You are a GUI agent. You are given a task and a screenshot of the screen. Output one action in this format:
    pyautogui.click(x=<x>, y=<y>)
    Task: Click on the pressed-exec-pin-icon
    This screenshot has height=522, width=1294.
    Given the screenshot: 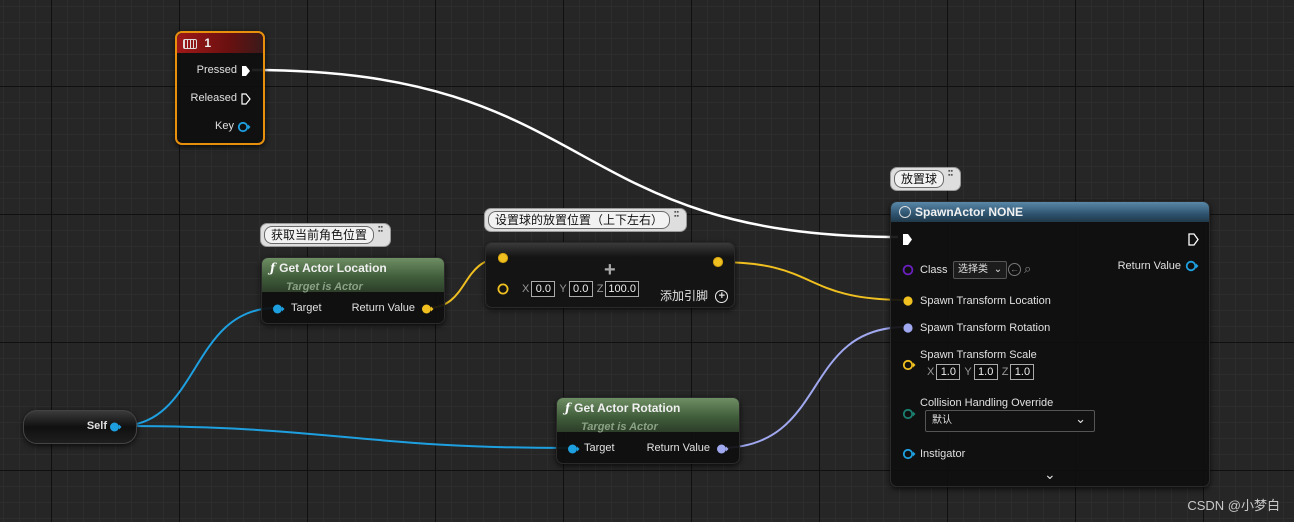 What is the action you would take?
    pyautogui.click(x=246, y=71)
    